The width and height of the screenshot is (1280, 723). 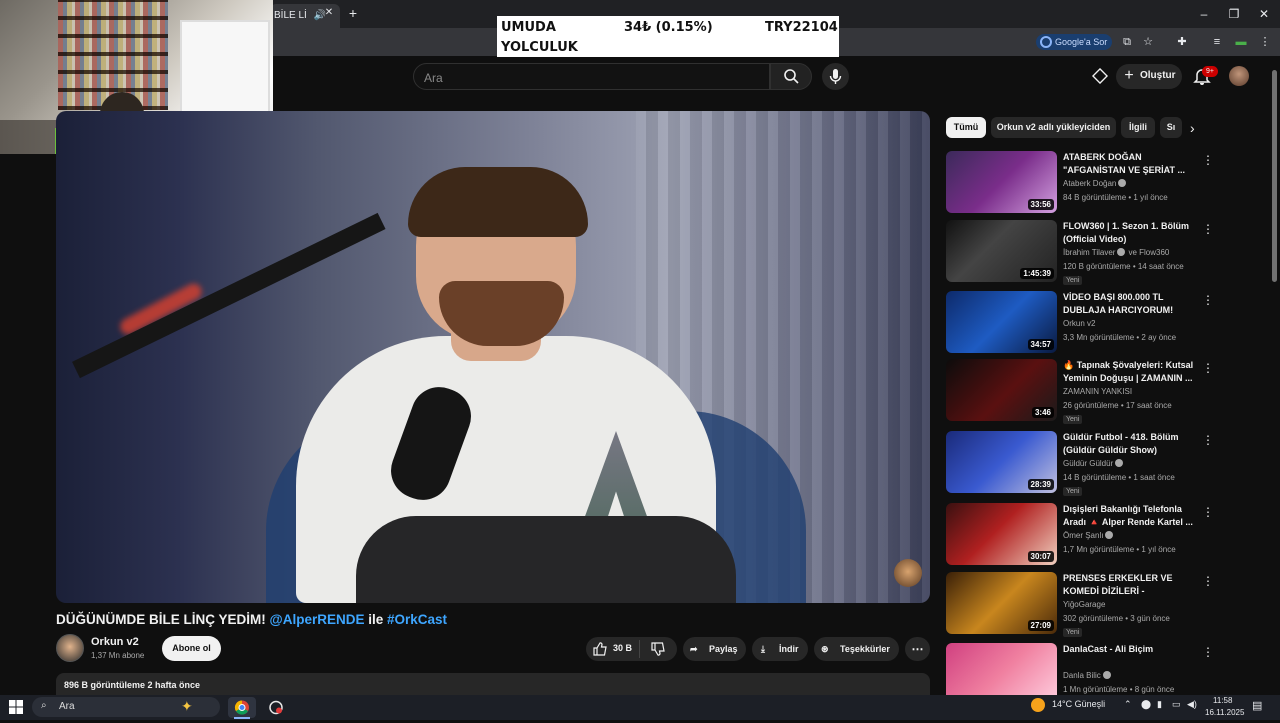 What do you see at coordinates (622, 648) in the screenshot?
I see `like-count: 30 B` at bounding box center [622, 648].